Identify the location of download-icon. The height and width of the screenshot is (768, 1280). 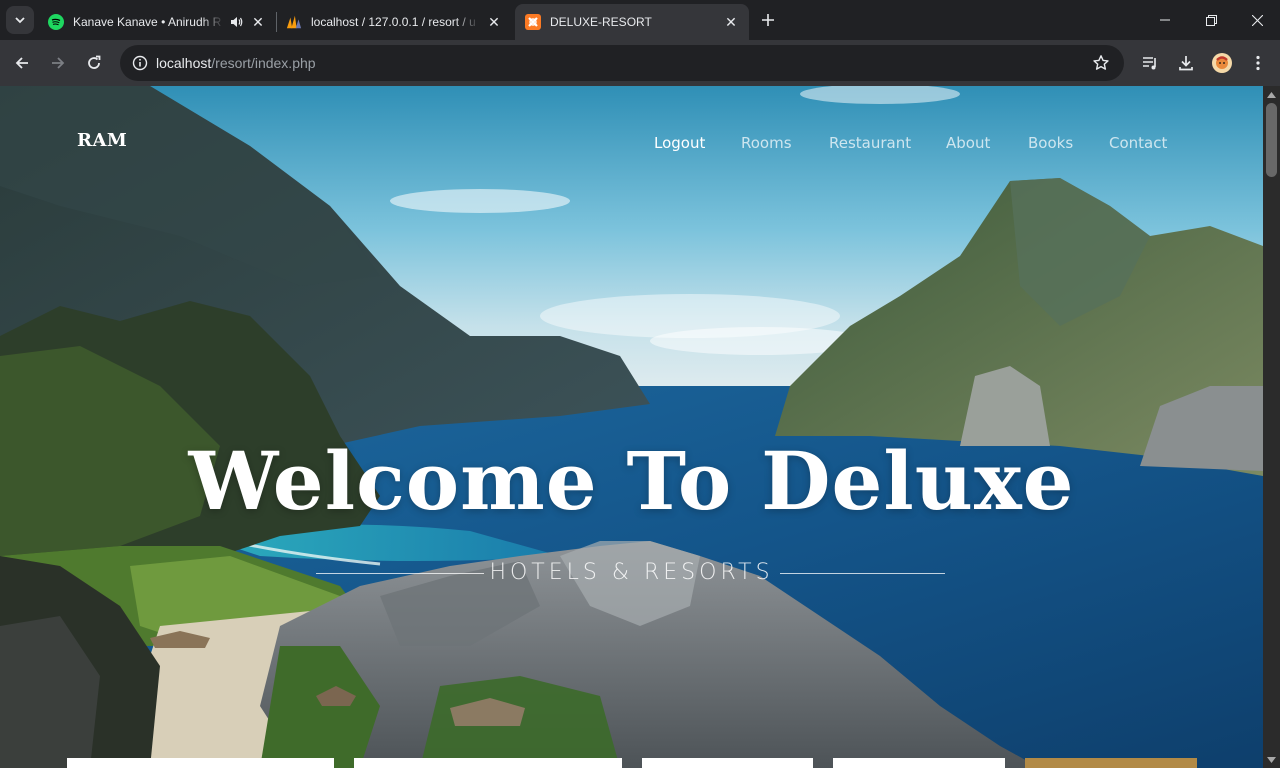
(1186, 63).